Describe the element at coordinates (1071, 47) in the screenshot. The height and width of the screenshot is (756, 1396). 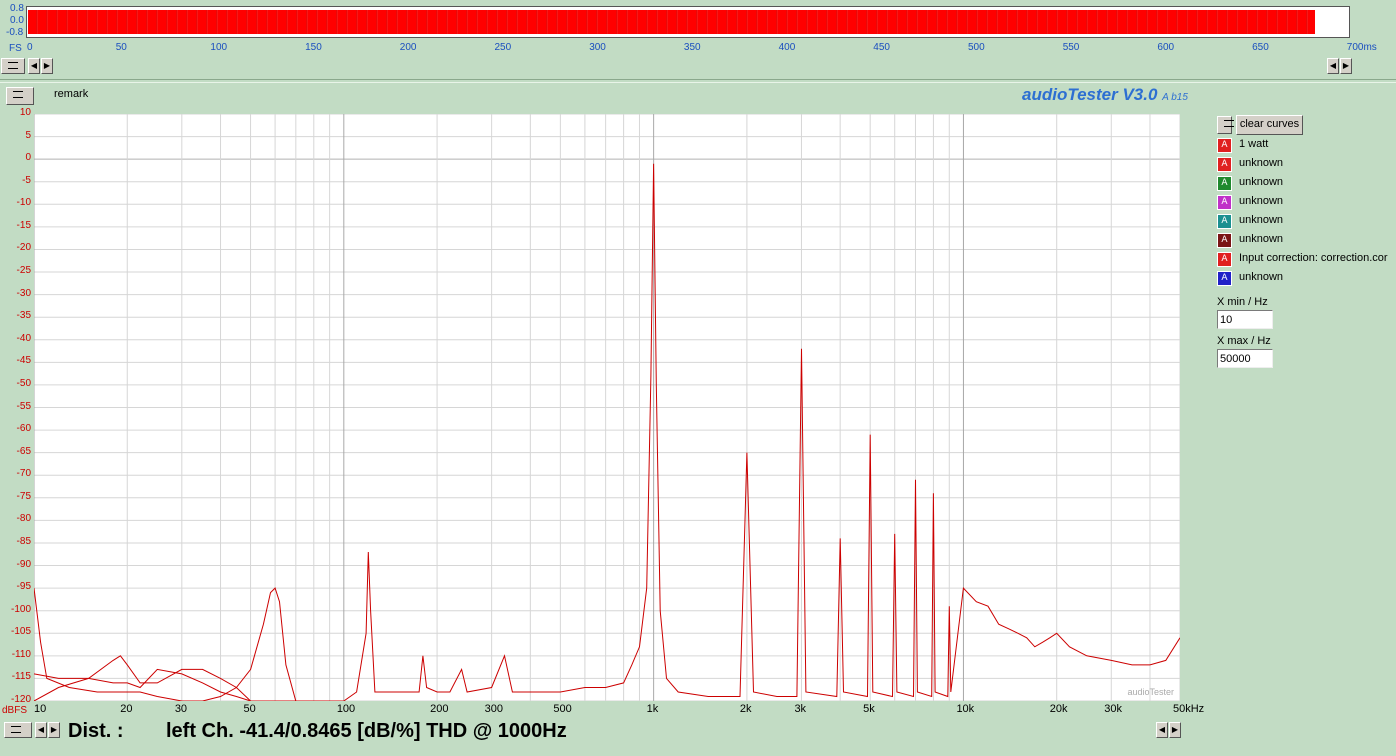
I see `wave-time-tick: 550` at that location.